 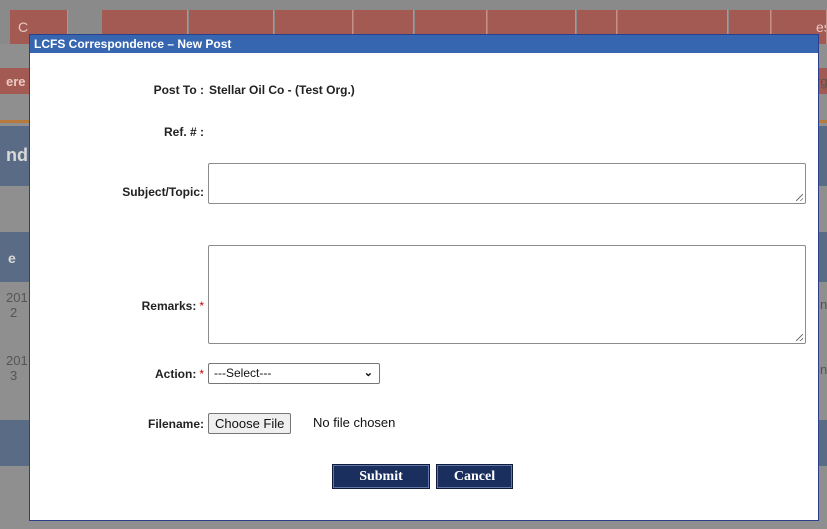 I want to click on remarks-textarea, so click(x=507, y=294).